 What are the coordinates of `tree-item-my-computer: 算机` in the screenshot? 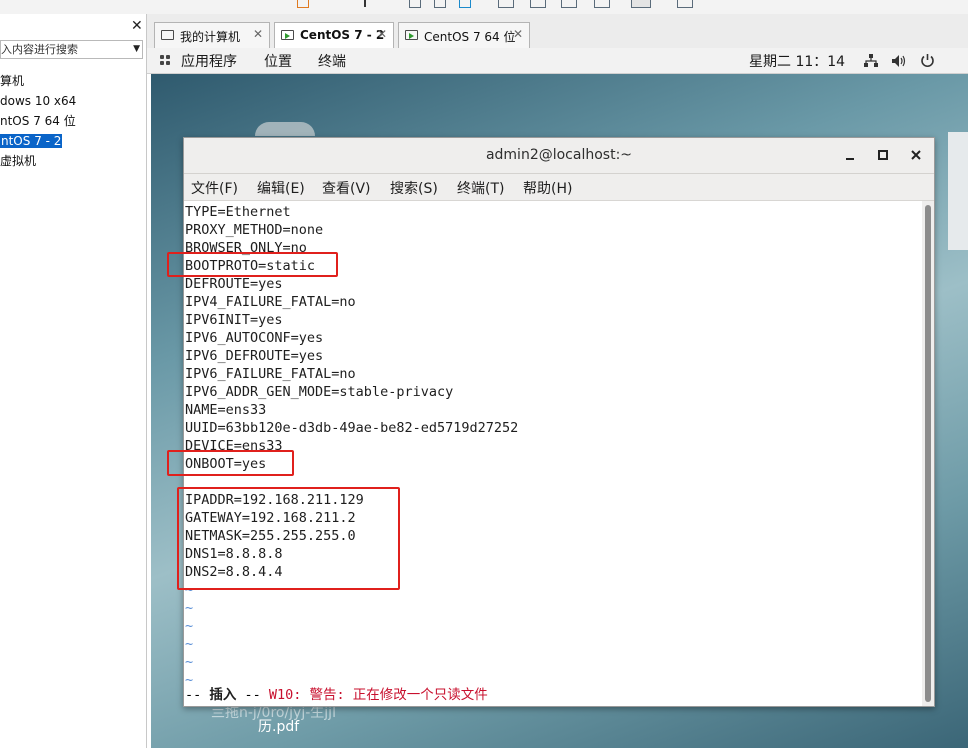 It's located at (73, 81).